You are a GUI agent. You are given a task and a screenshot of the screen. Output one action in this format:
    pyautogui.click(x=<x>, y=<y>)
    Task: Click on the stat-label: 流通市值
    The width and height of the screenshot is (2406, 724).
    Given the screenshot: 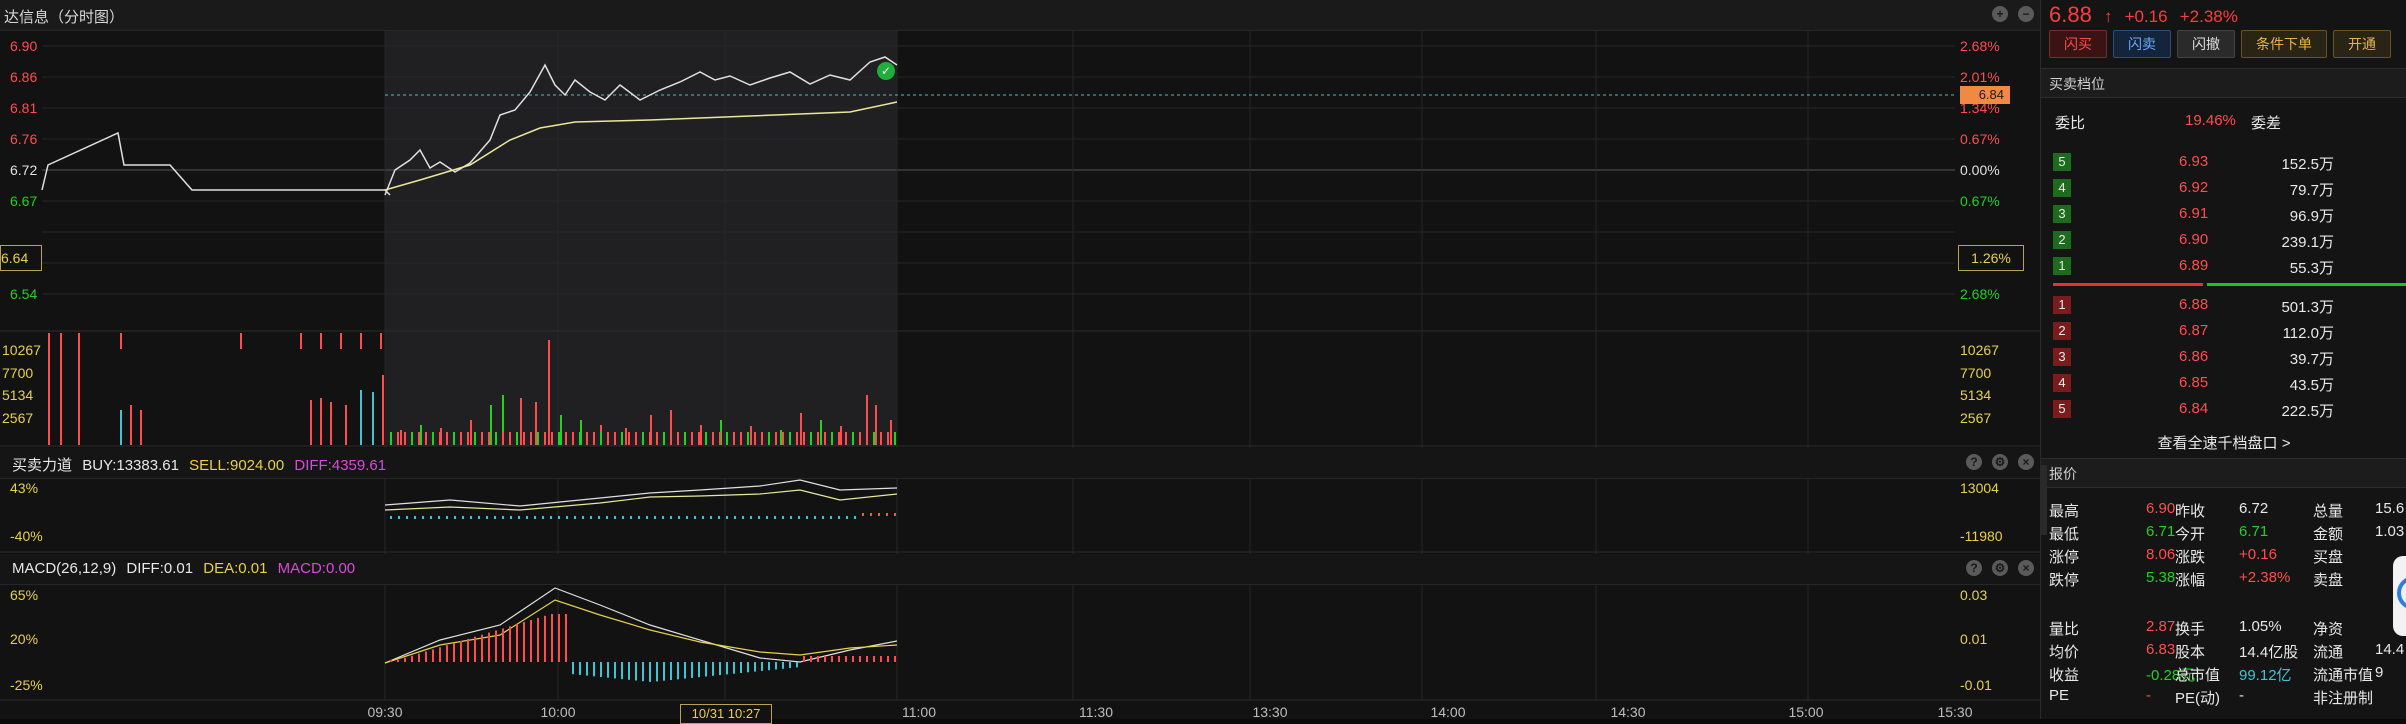 What is the action you would take?
    pyautogui.click(x=2343, y=675)
    